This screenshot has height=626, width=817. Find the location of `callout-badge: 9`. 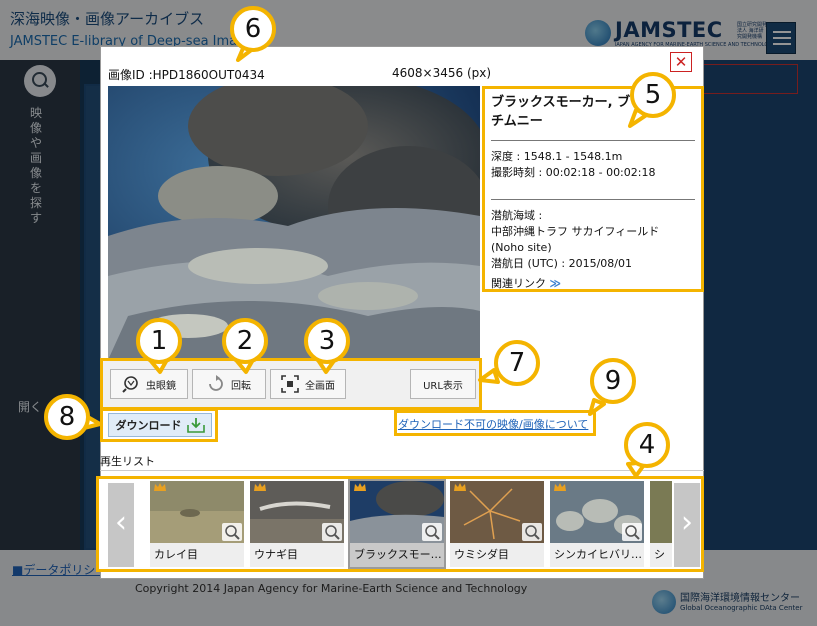

callout-badge: 9 is located at coordinates (613, 381).